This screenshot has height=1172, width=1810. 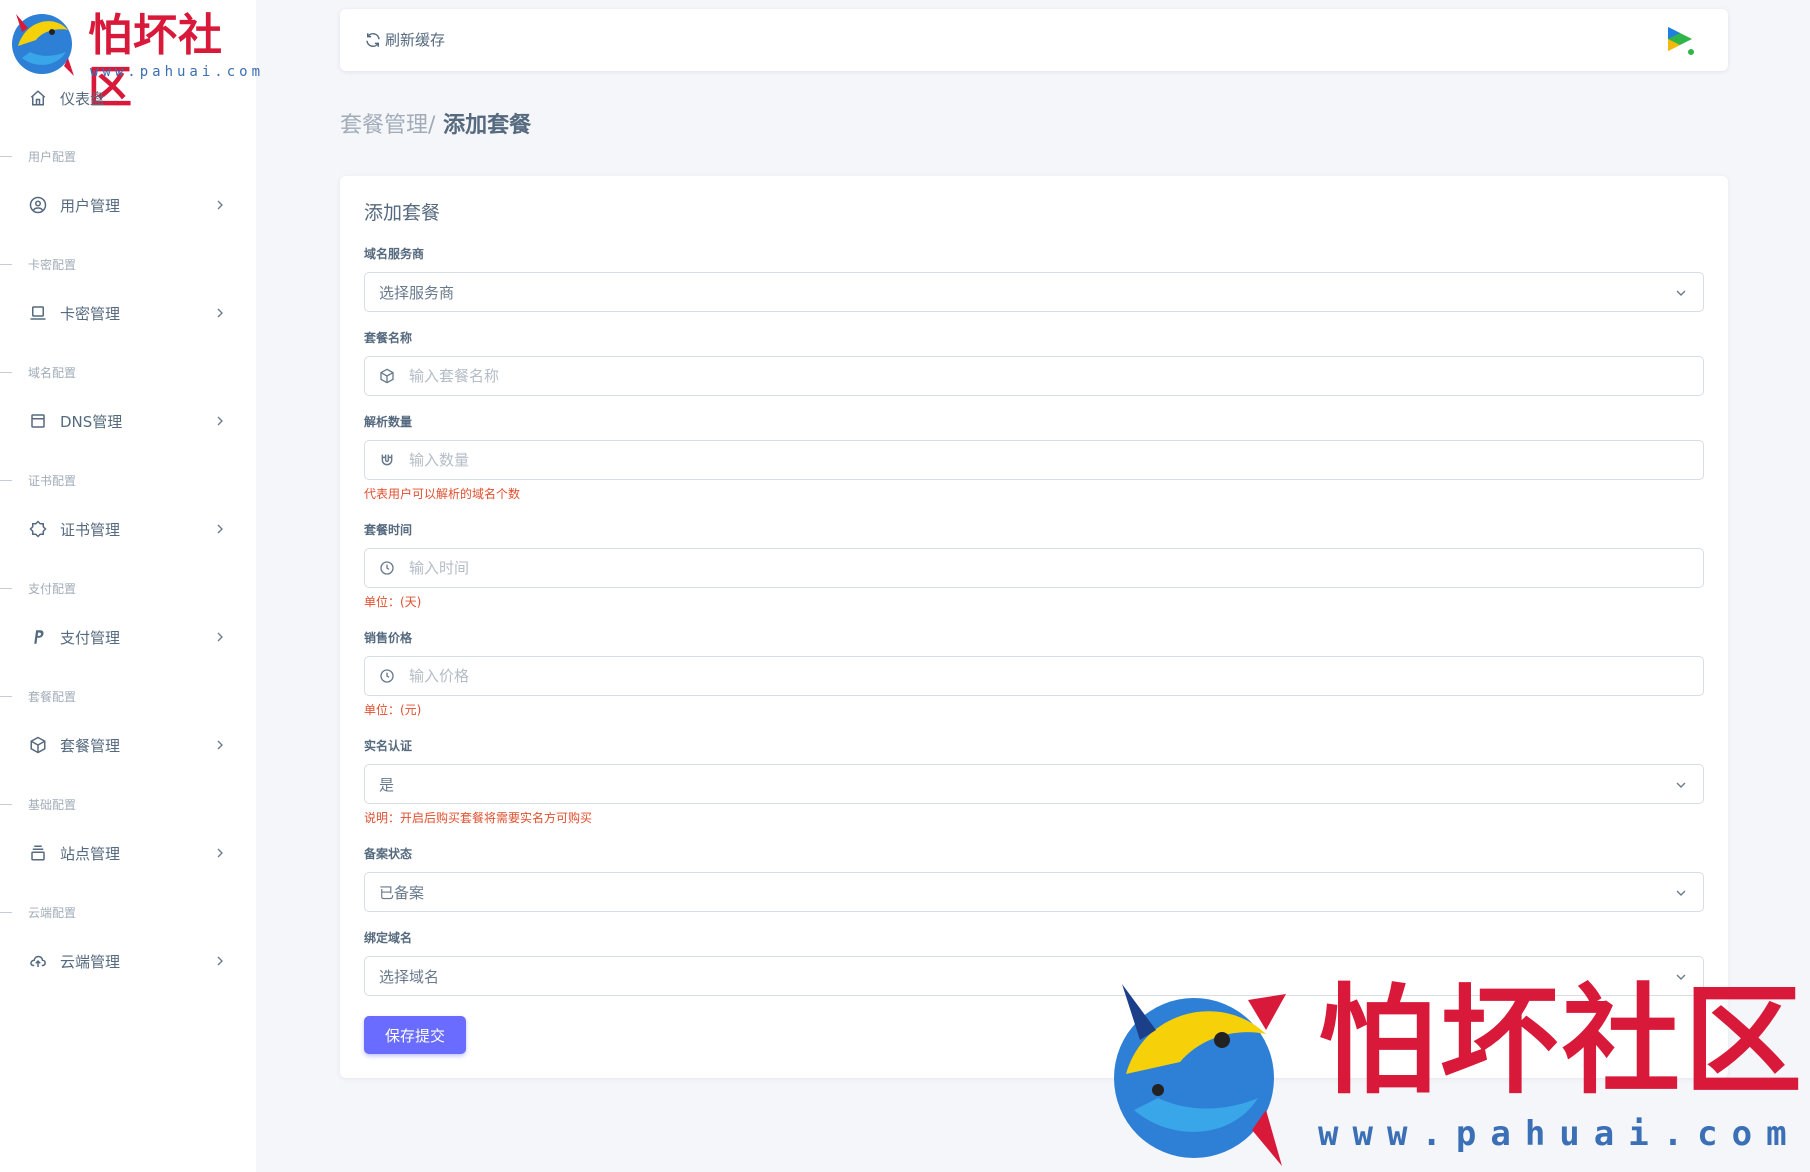 I want to click on magnet-icon, so click(x=387, y=460).